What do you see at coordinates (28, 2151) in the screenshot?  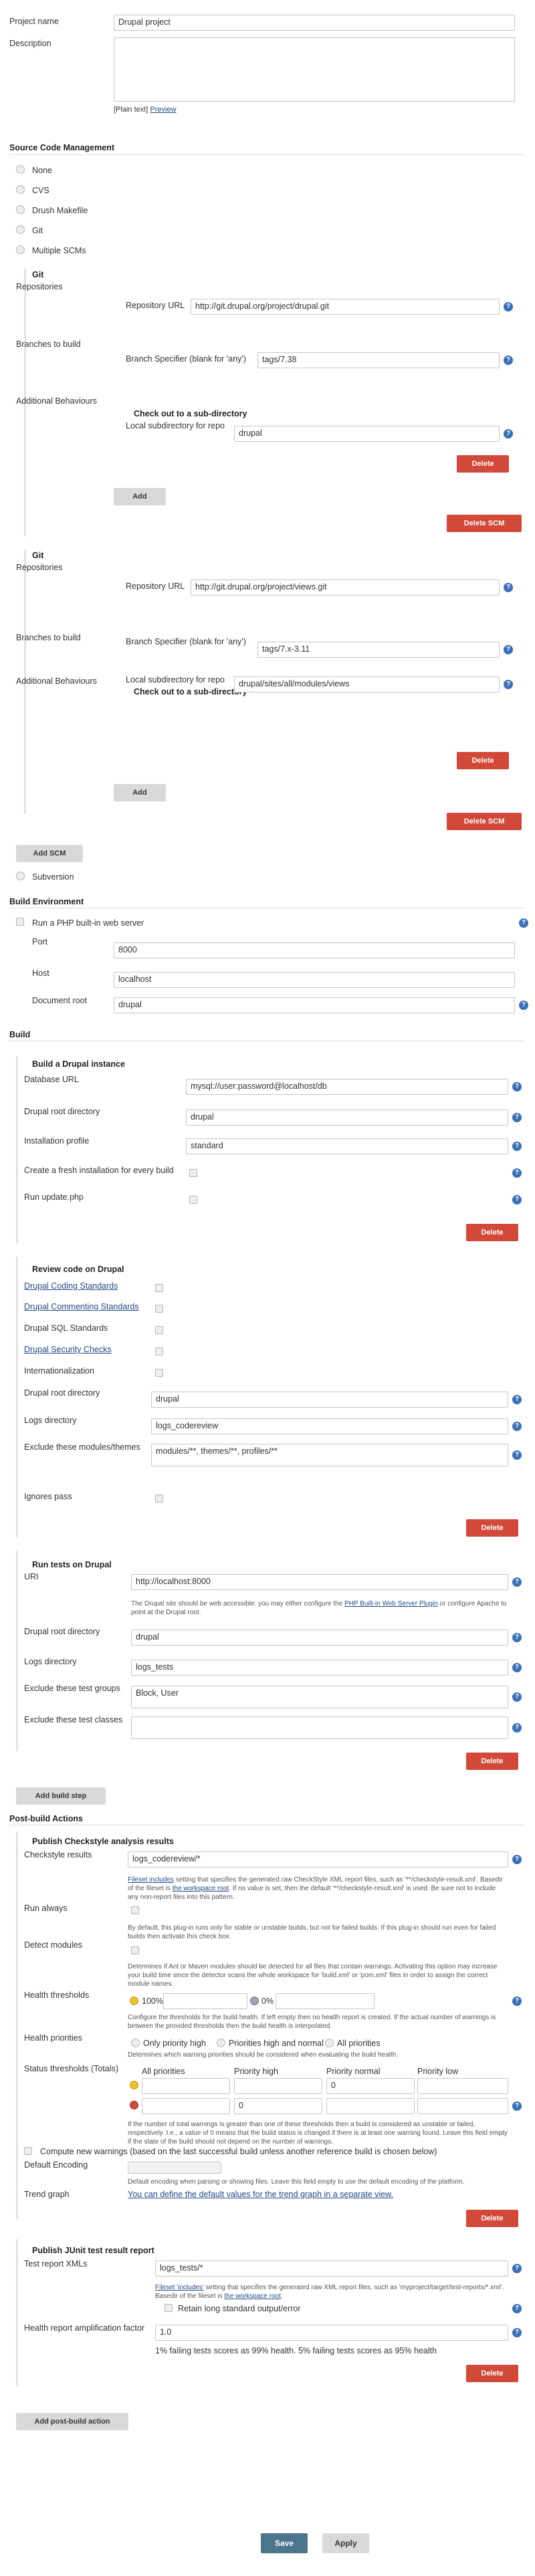 I see `compute-new-checkbox` at bounding box center [28, 2151].